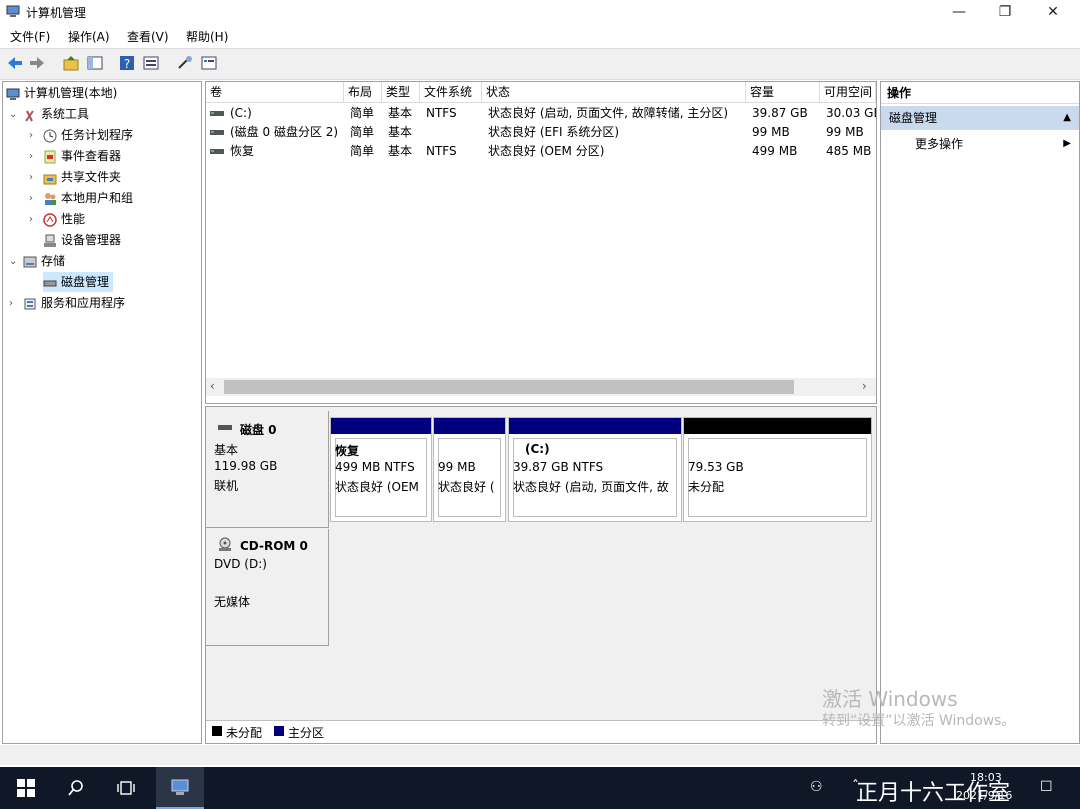  Describe the element at coordinates (558, 467) in the screenshot. I see `partition-size: 39.87 GB NTFS` at that location.